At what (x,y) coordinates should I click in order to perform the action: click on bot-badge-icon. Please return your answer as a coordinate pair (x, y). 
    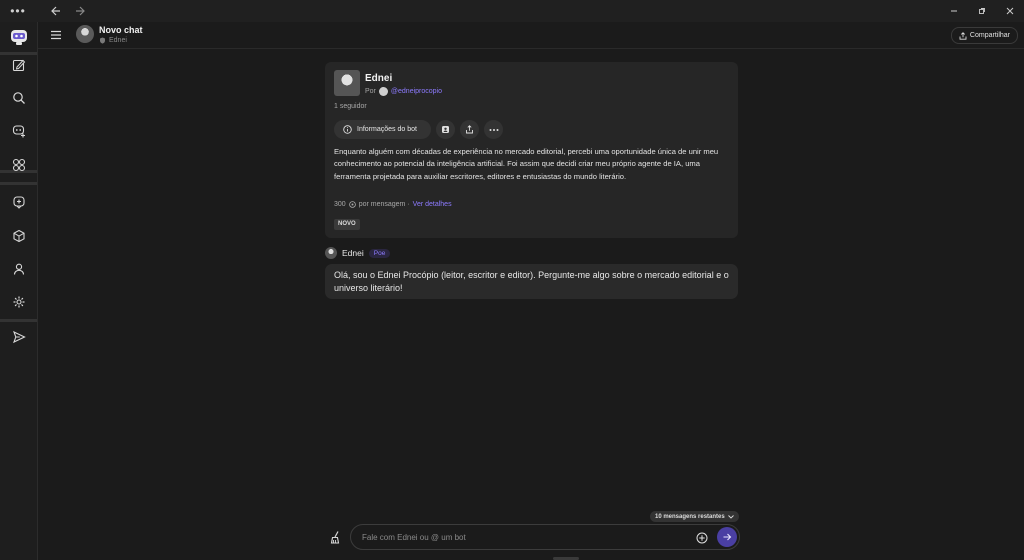
    Looking at the image, I should click on (102, 40).